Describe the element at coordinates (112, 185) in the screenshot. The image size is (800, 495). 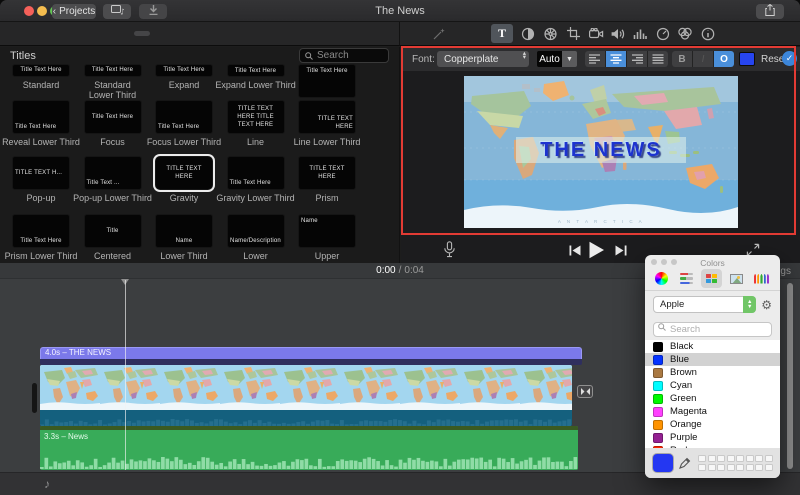
I see `title-style-pop-up-lower-third: Title Text ... Pop-up Lower Third` at that location.